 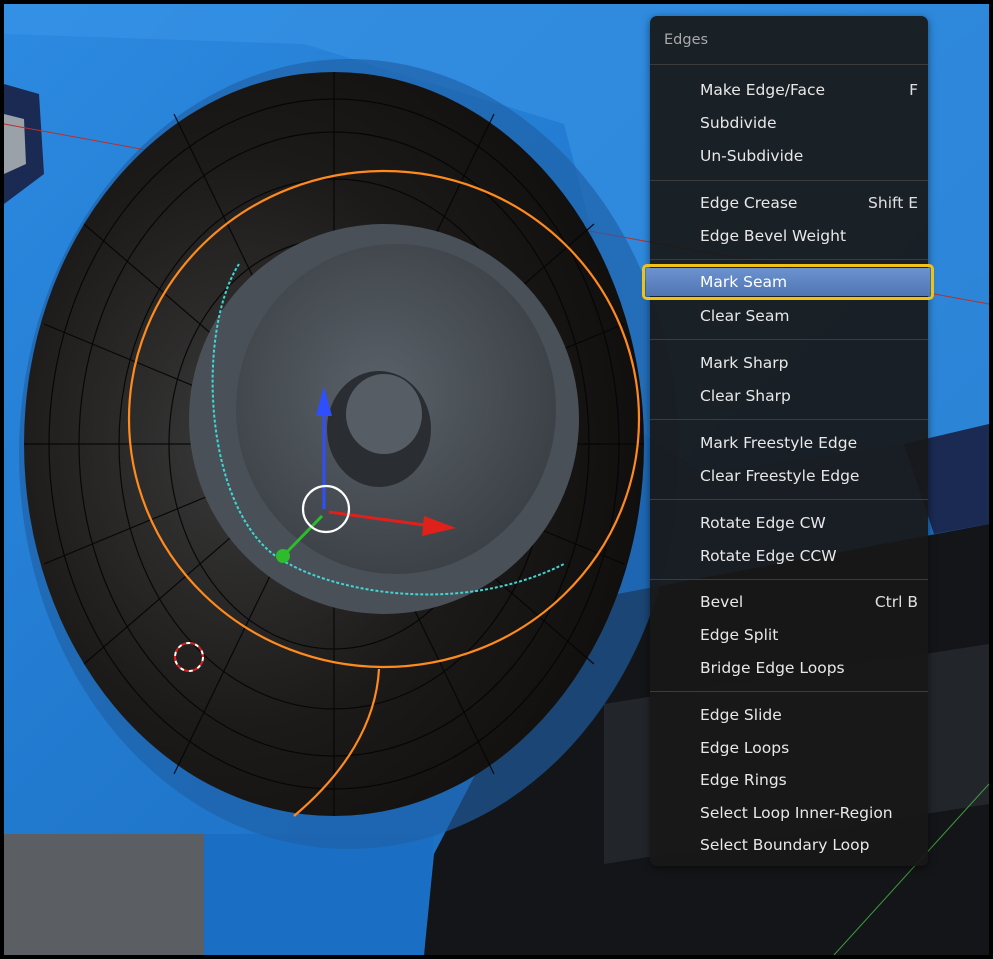 I want to click on menu-item-edge-loops: Edge Loops, so click(x=789, y=748).